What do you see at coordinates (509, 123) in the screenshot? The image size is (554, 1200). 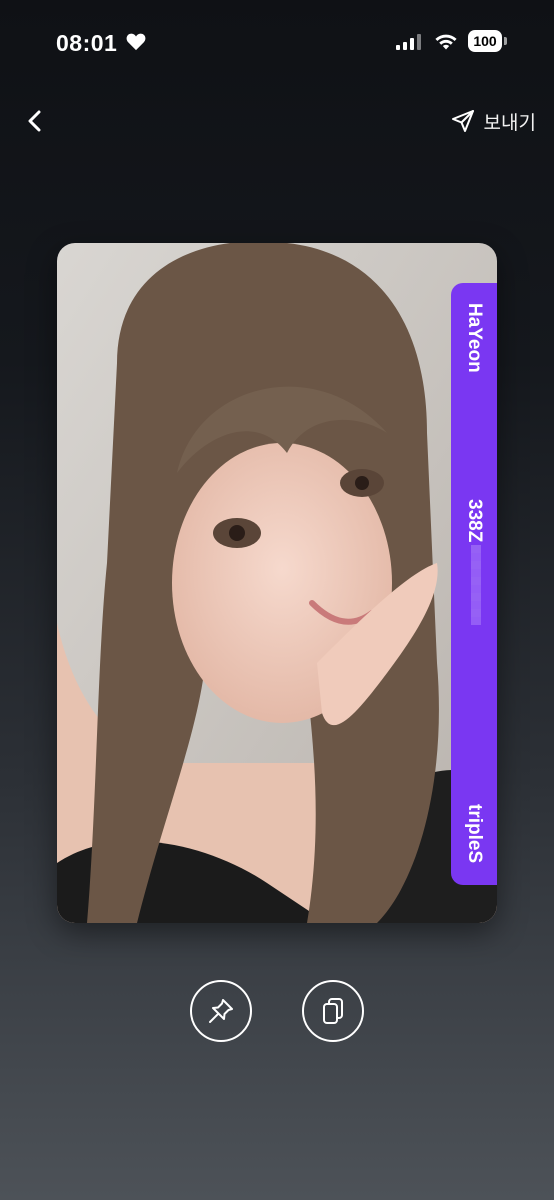 I see `send-label: 보내기` at bounding box center [509, 123].